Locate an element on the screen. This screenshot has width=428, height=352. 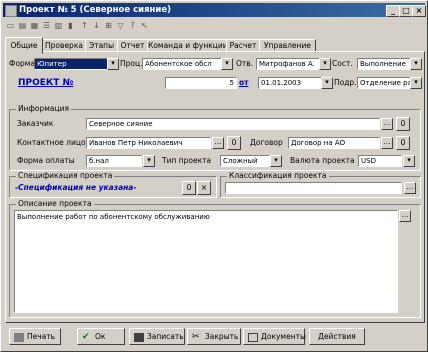
forma-field: Юпитер is located at coordinates (71, 64).